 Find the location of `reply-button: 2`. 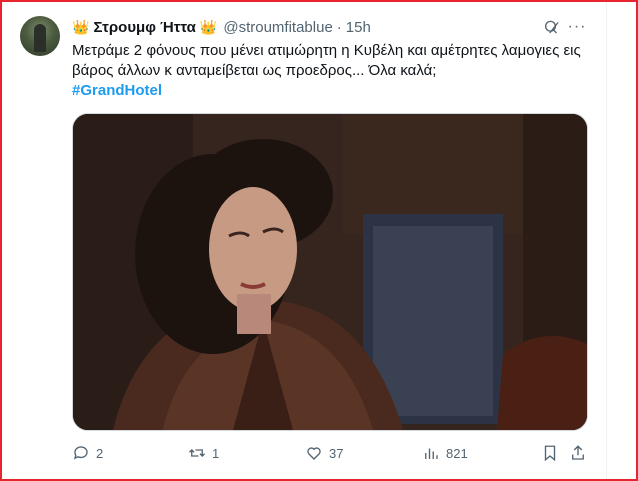

reply-button: 2 is located at coordinates (87, 453).